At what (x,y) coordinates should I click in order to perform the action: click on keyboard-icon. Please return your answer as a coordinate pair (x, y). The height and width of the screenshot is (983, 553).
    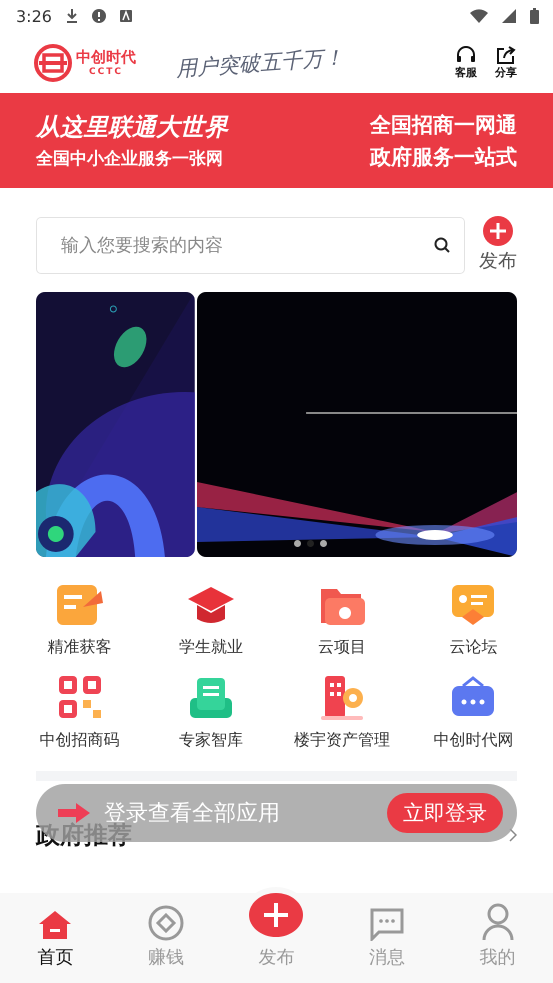
    Looking at the image, I should click on (126, 16).